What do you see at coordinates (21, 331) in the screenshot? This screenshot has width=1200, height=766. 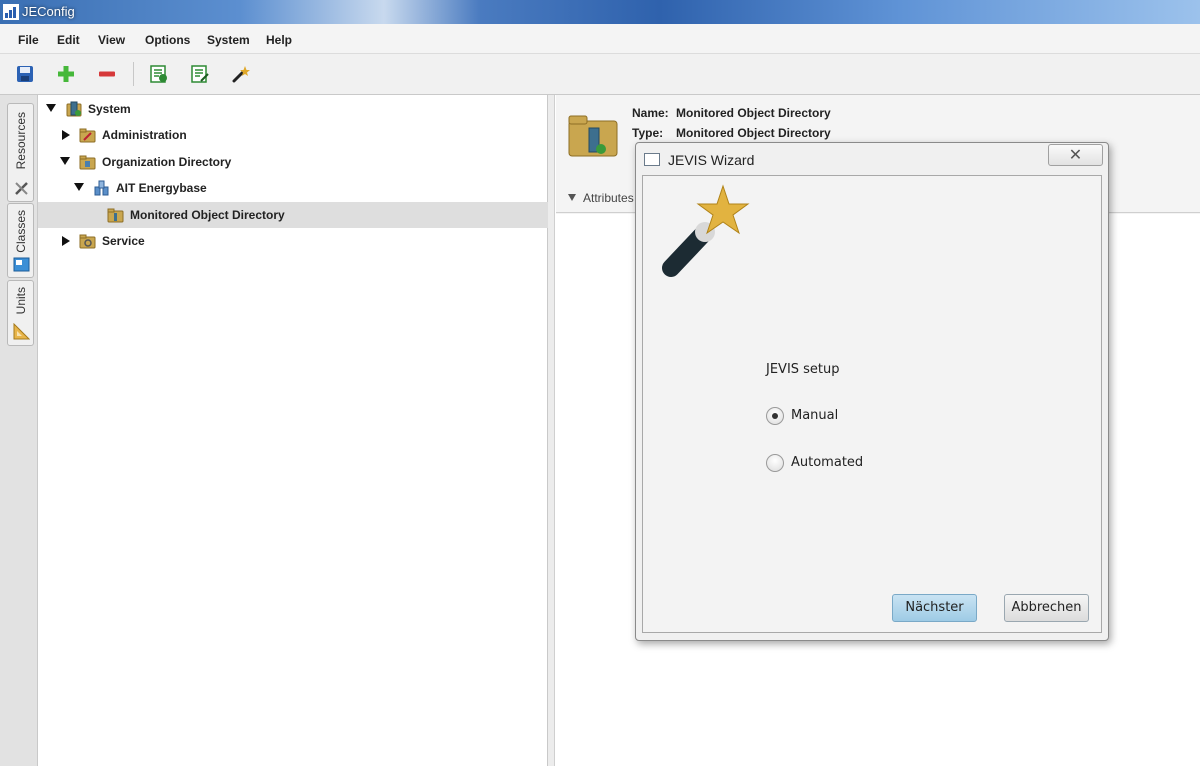 I see `ruler-icon` at bounding box center [21, 331].